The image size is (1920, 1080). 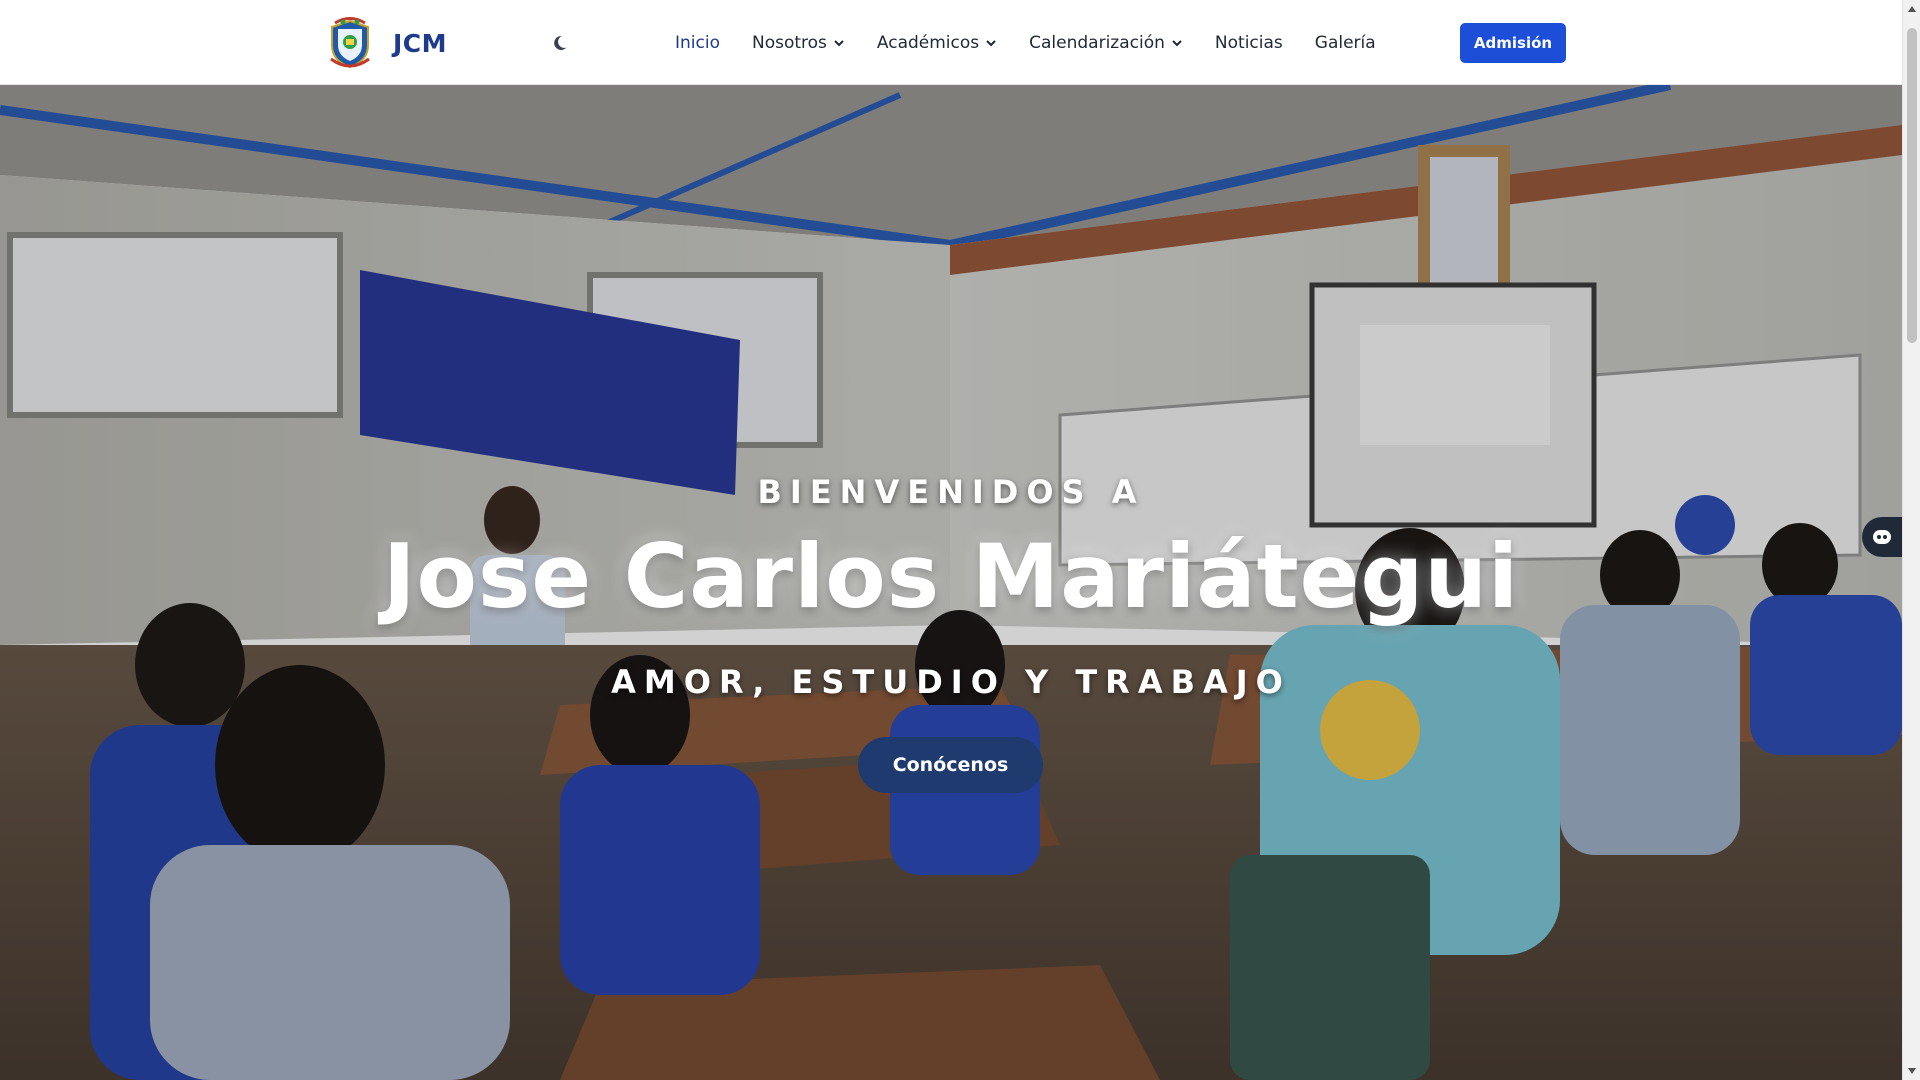 What do you see at coordinates (1911, 1071) in the screenshot?
I see `scroll-down-arrow` at bounding box center [1911, 1071].